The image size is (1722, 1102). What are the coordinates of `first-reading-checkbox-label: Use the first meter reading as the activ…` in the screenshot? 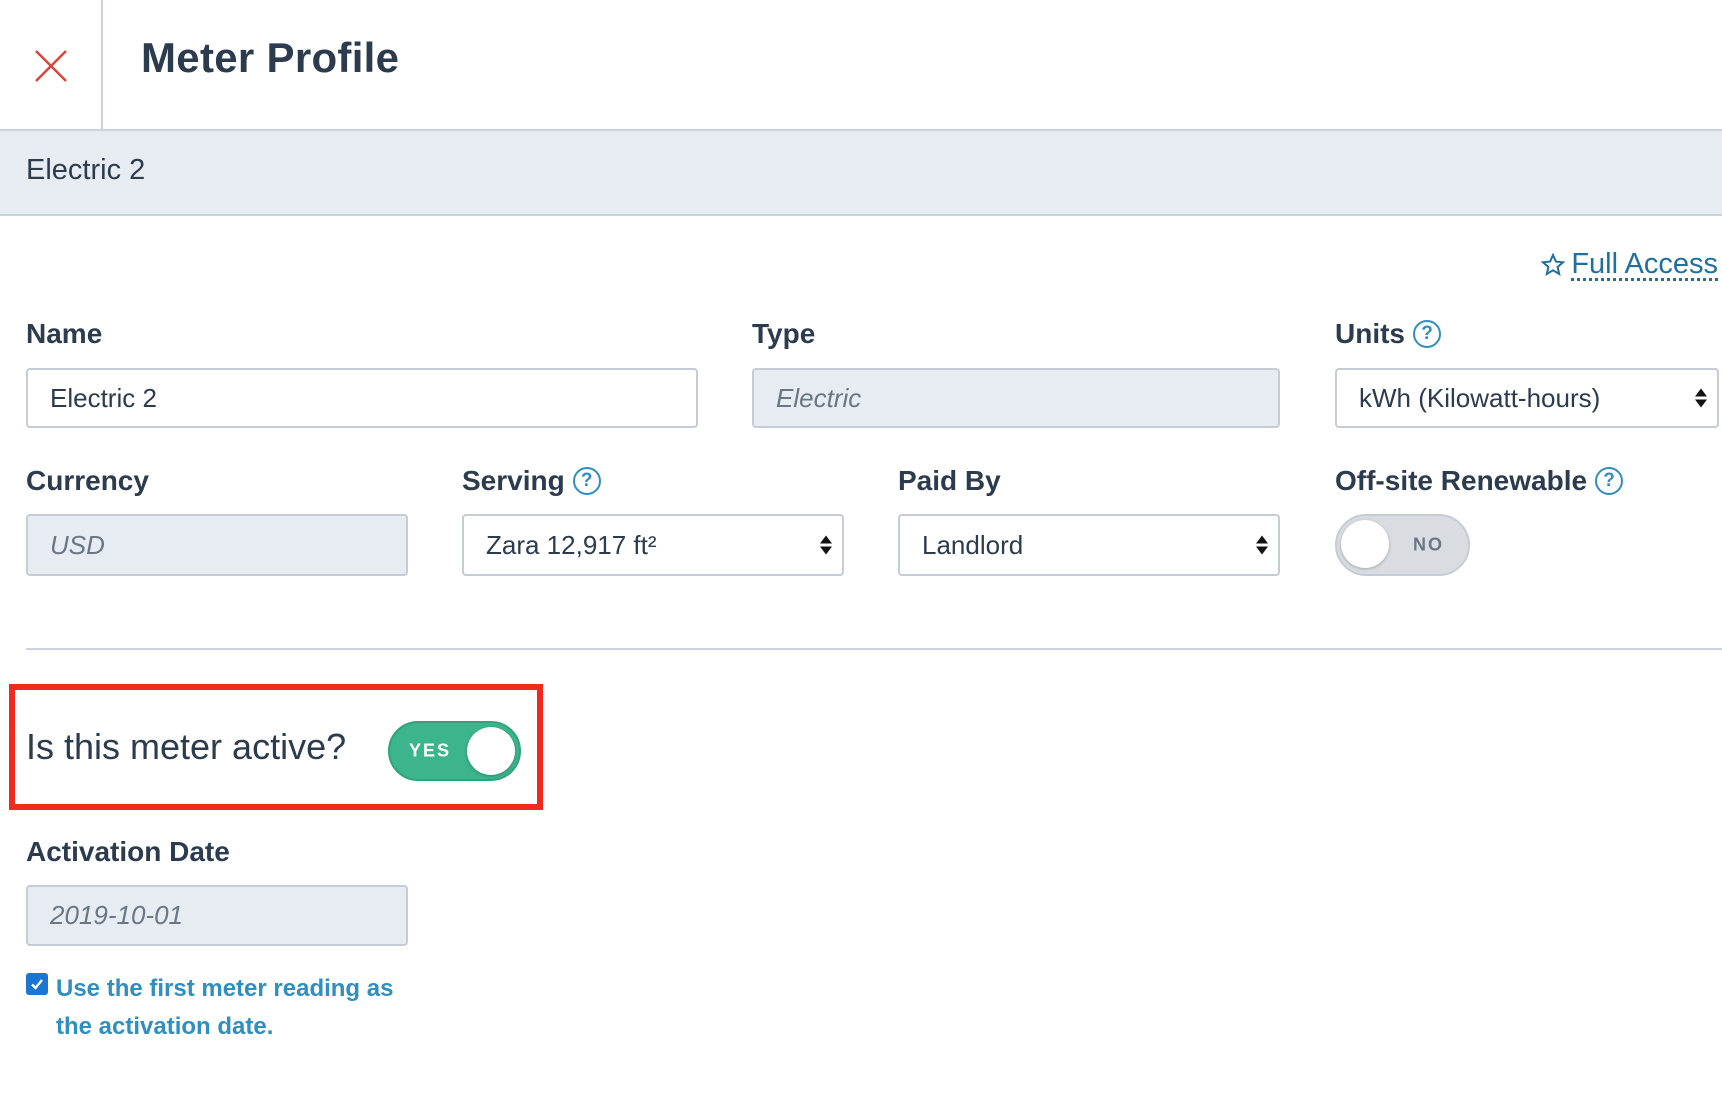 It's located at (236, 1008).